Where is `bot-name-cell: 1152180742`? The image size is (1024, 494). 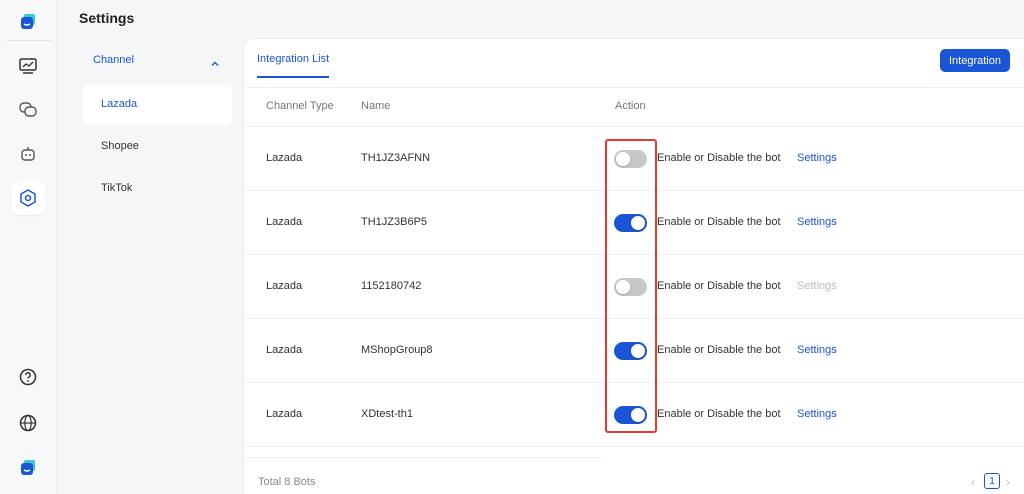 bot-name-cell: 1152180742 is located at coordinates (391, 286).